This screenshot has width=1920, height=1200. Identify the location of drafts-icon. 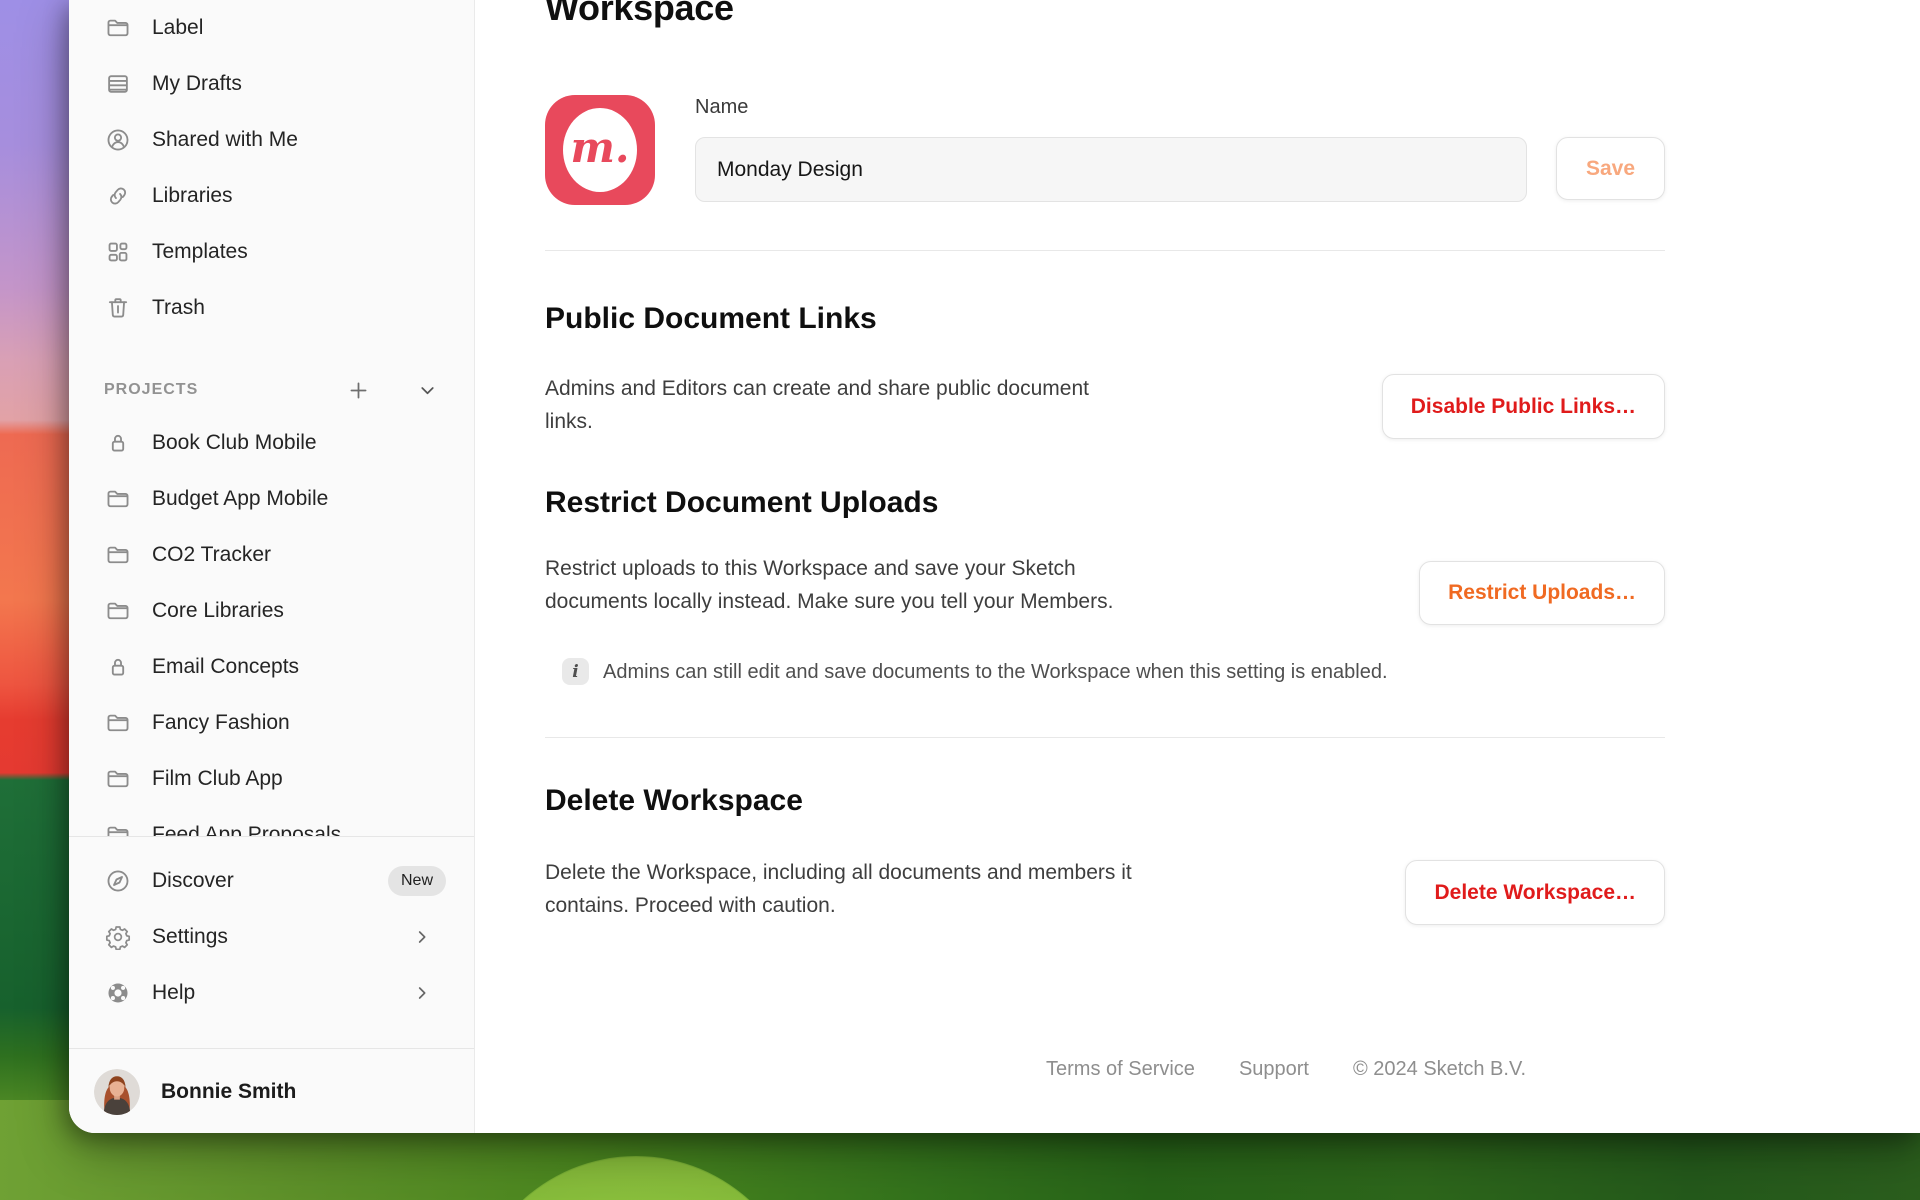
(118, 84).